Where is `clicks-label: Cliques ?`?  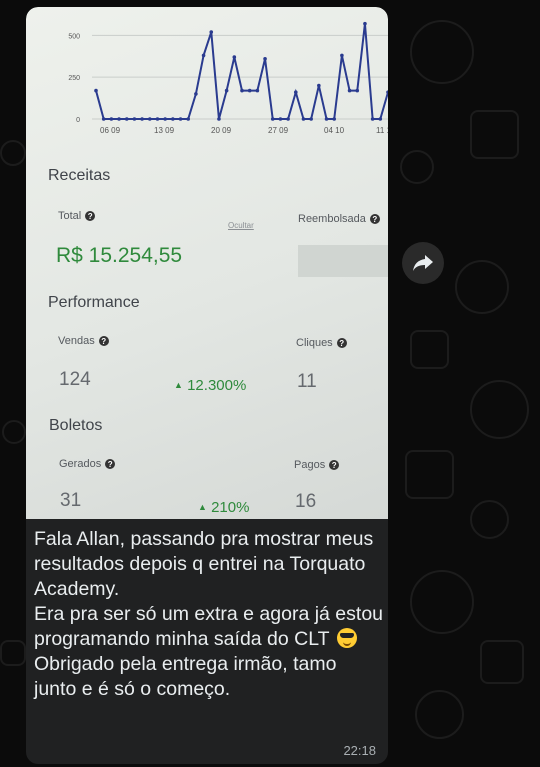 clicks-label: Cliques ? is located at coordinates (321, 343).